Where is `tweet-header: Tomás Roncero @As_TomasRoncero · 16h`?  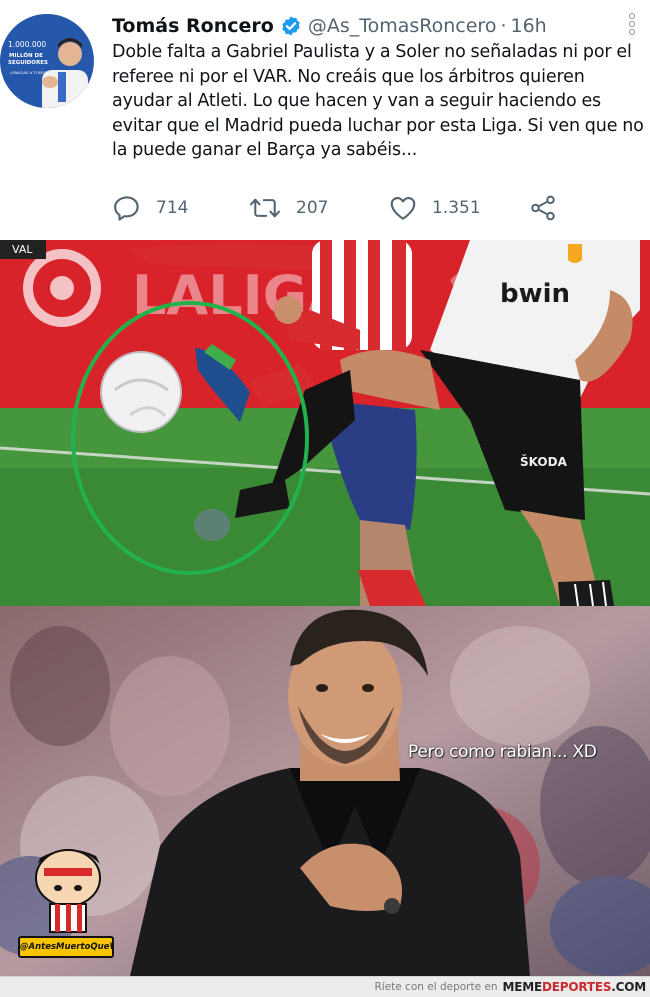
tweet-header: Tomás Roncero @As_TomasRoncero · 16h is located at coordinates (361, 26).